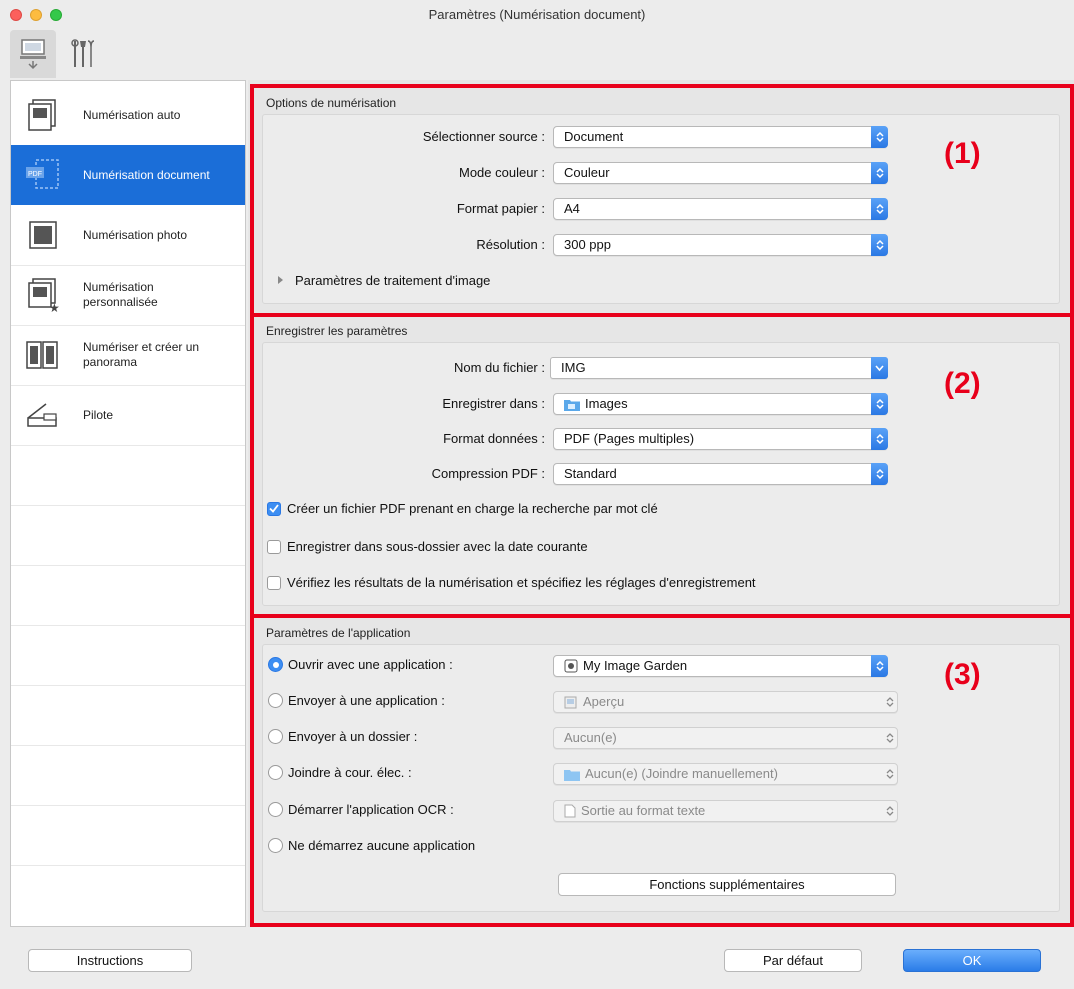 This screenshot has width=1074, height=989. I want to click on photo-scan-icon, so click(43, 235).